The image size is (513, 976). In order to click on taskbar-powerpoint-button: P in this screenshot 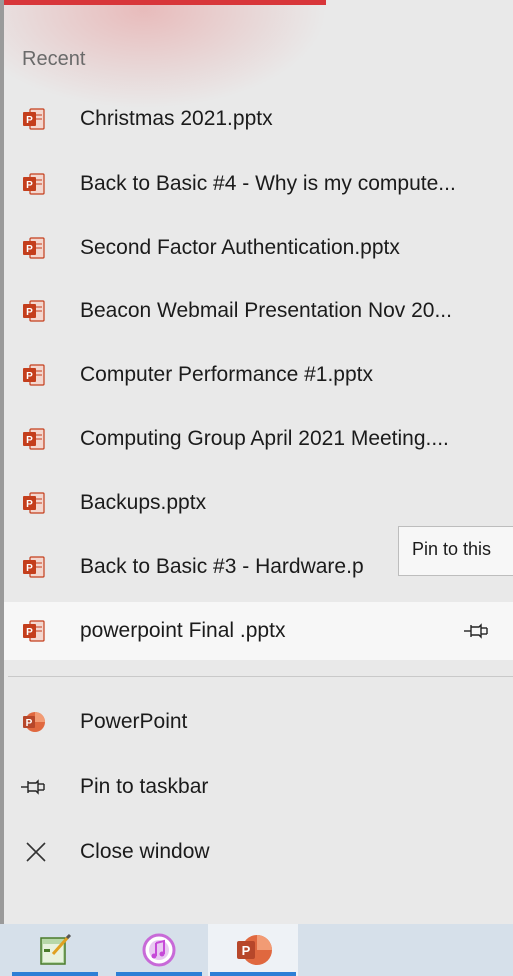, I will do `click(253, 950)`.